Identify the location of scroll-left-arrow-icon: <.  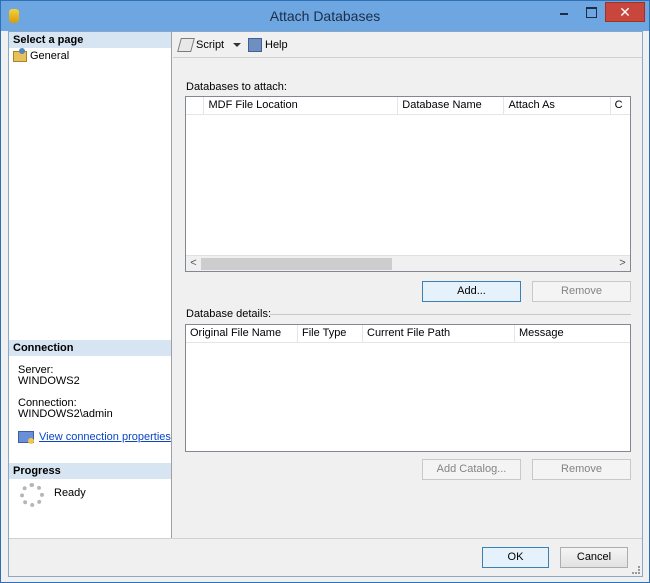
(193, 263).